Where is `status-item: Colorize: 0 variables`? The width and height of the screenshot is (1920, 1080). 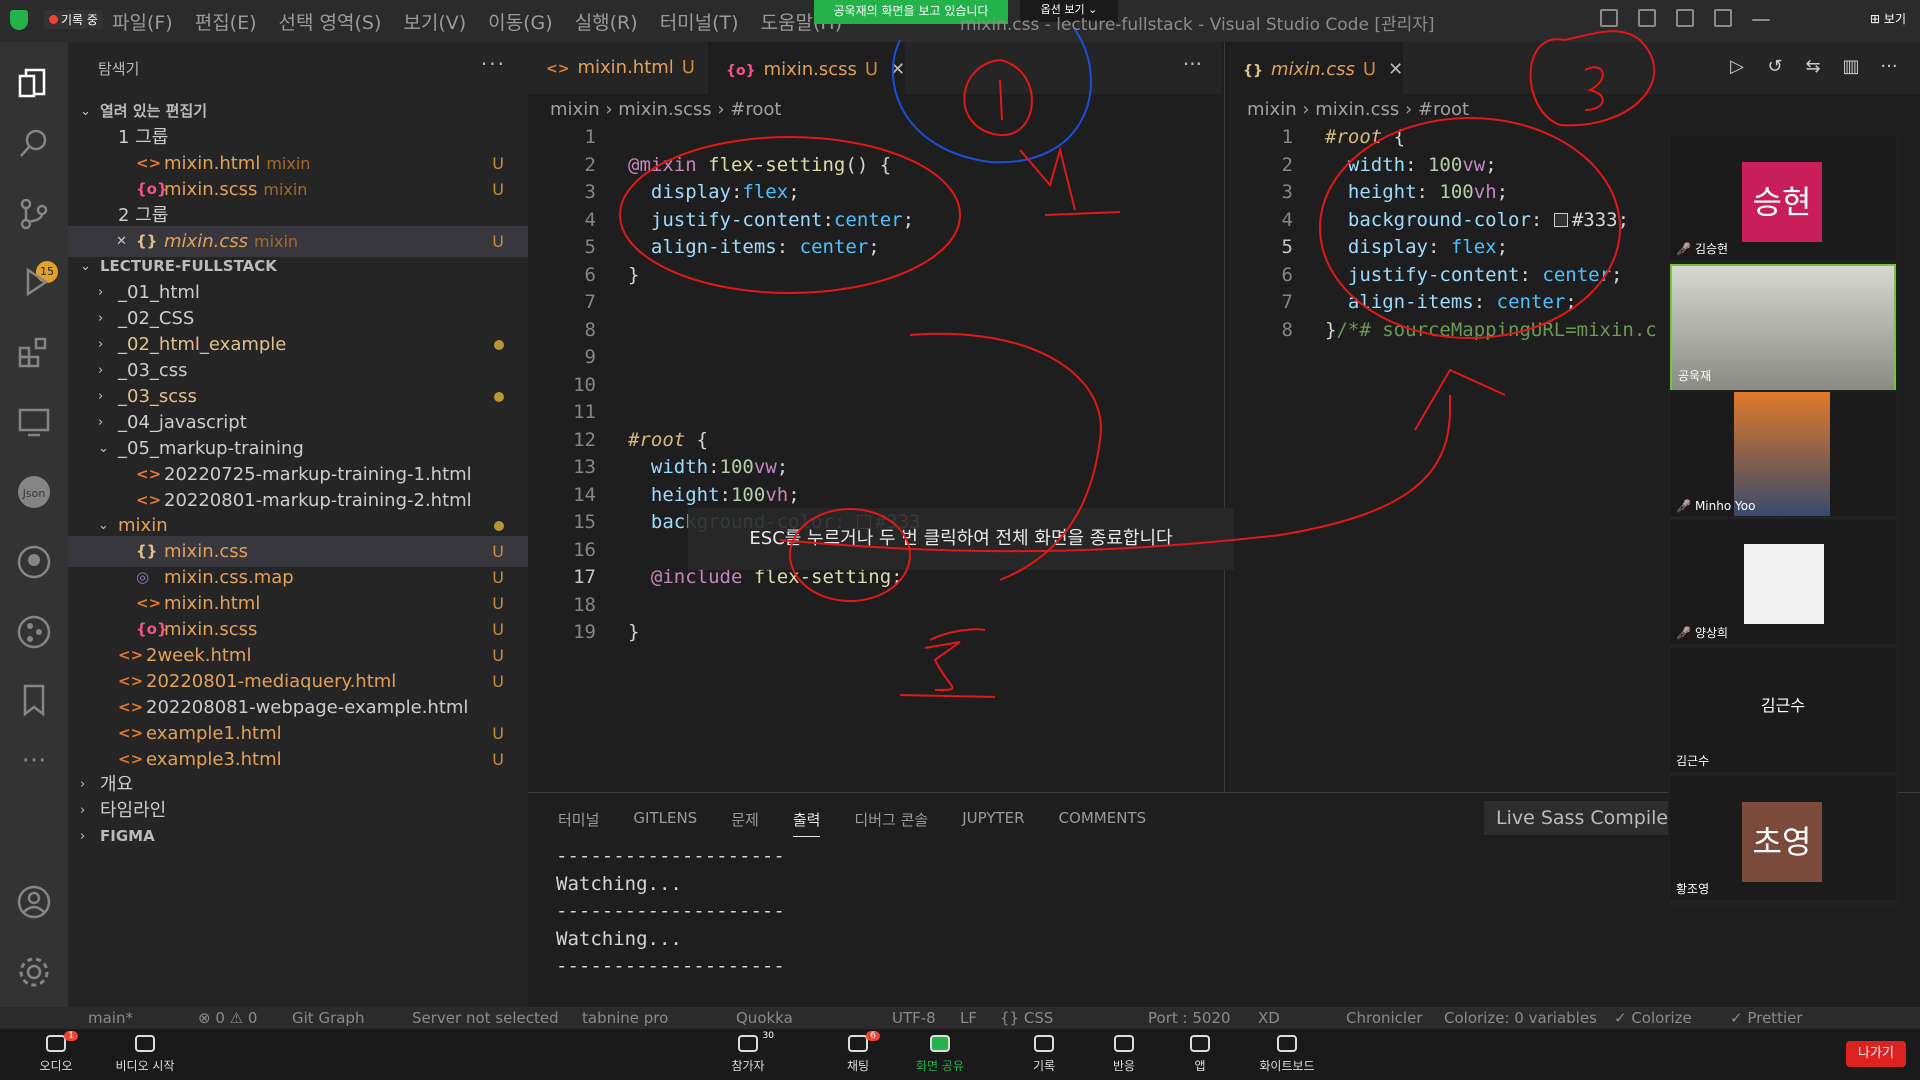
status-item: Colorize: 0 variables is located at coordinates (1520, 1018).